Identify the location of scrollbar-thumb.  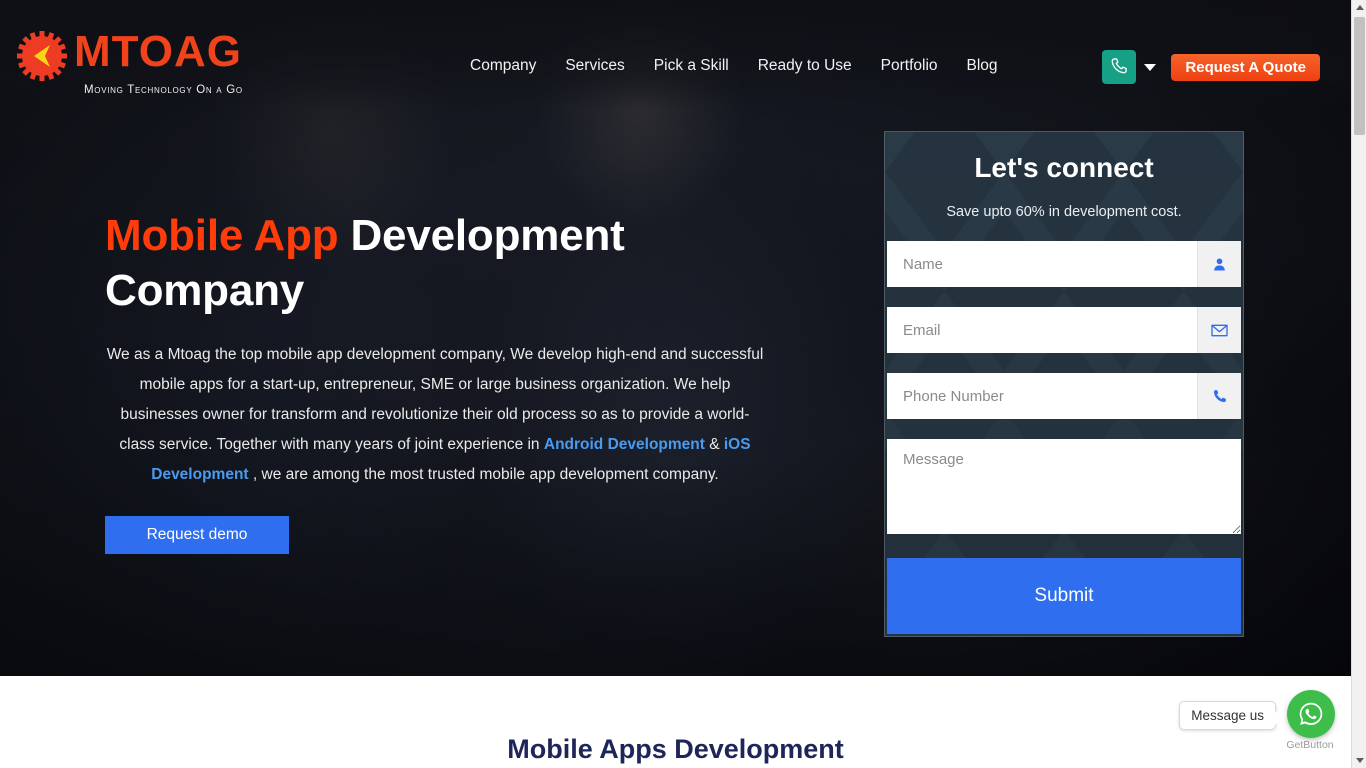
(1359, 76).